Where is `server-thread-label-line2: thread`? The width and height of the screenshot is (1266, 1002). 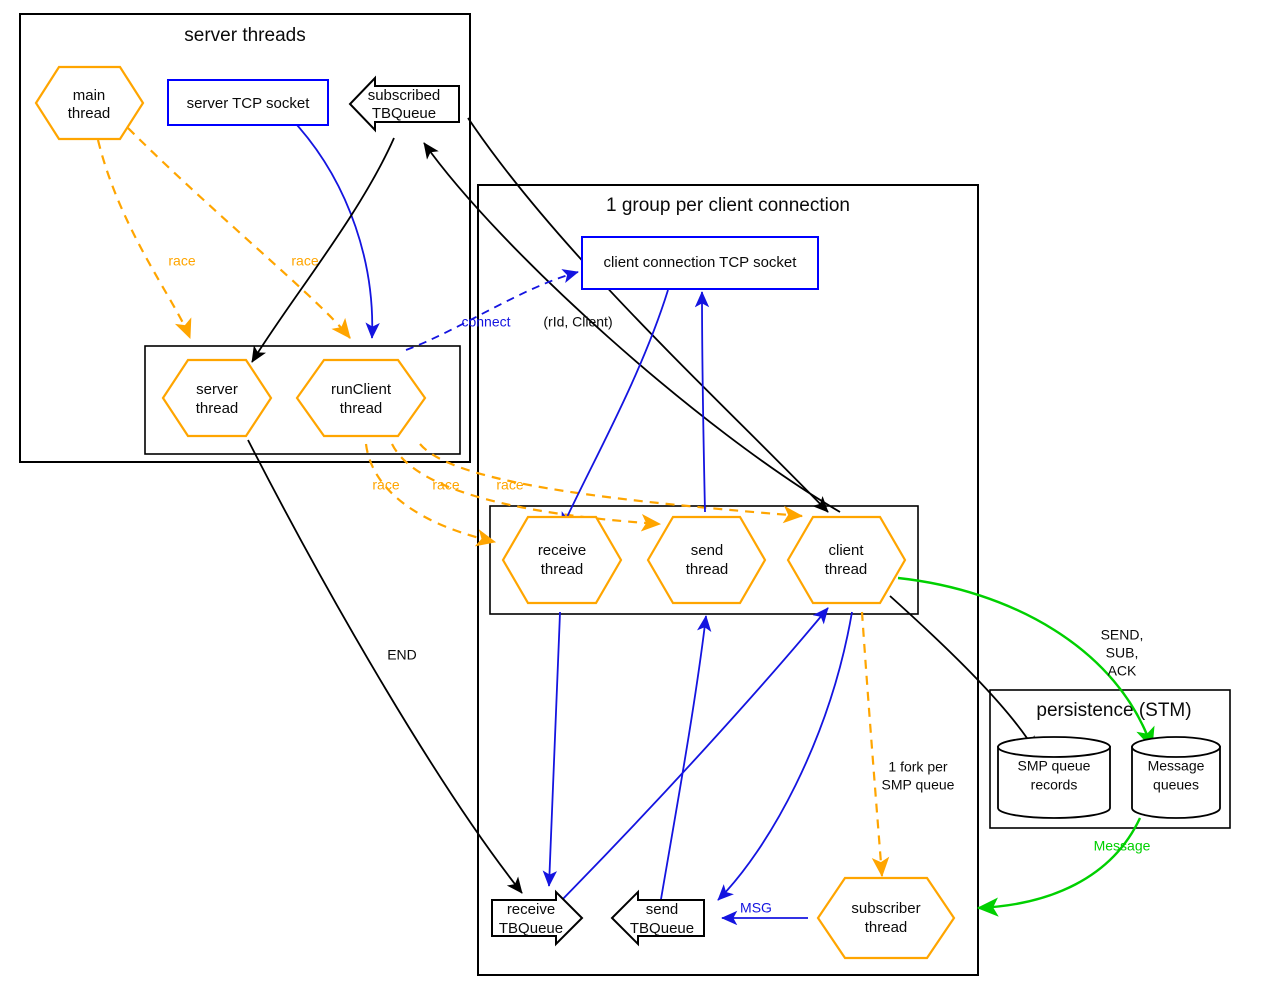
server-thread-label-line2: thread is located at coordinates (217, 408).